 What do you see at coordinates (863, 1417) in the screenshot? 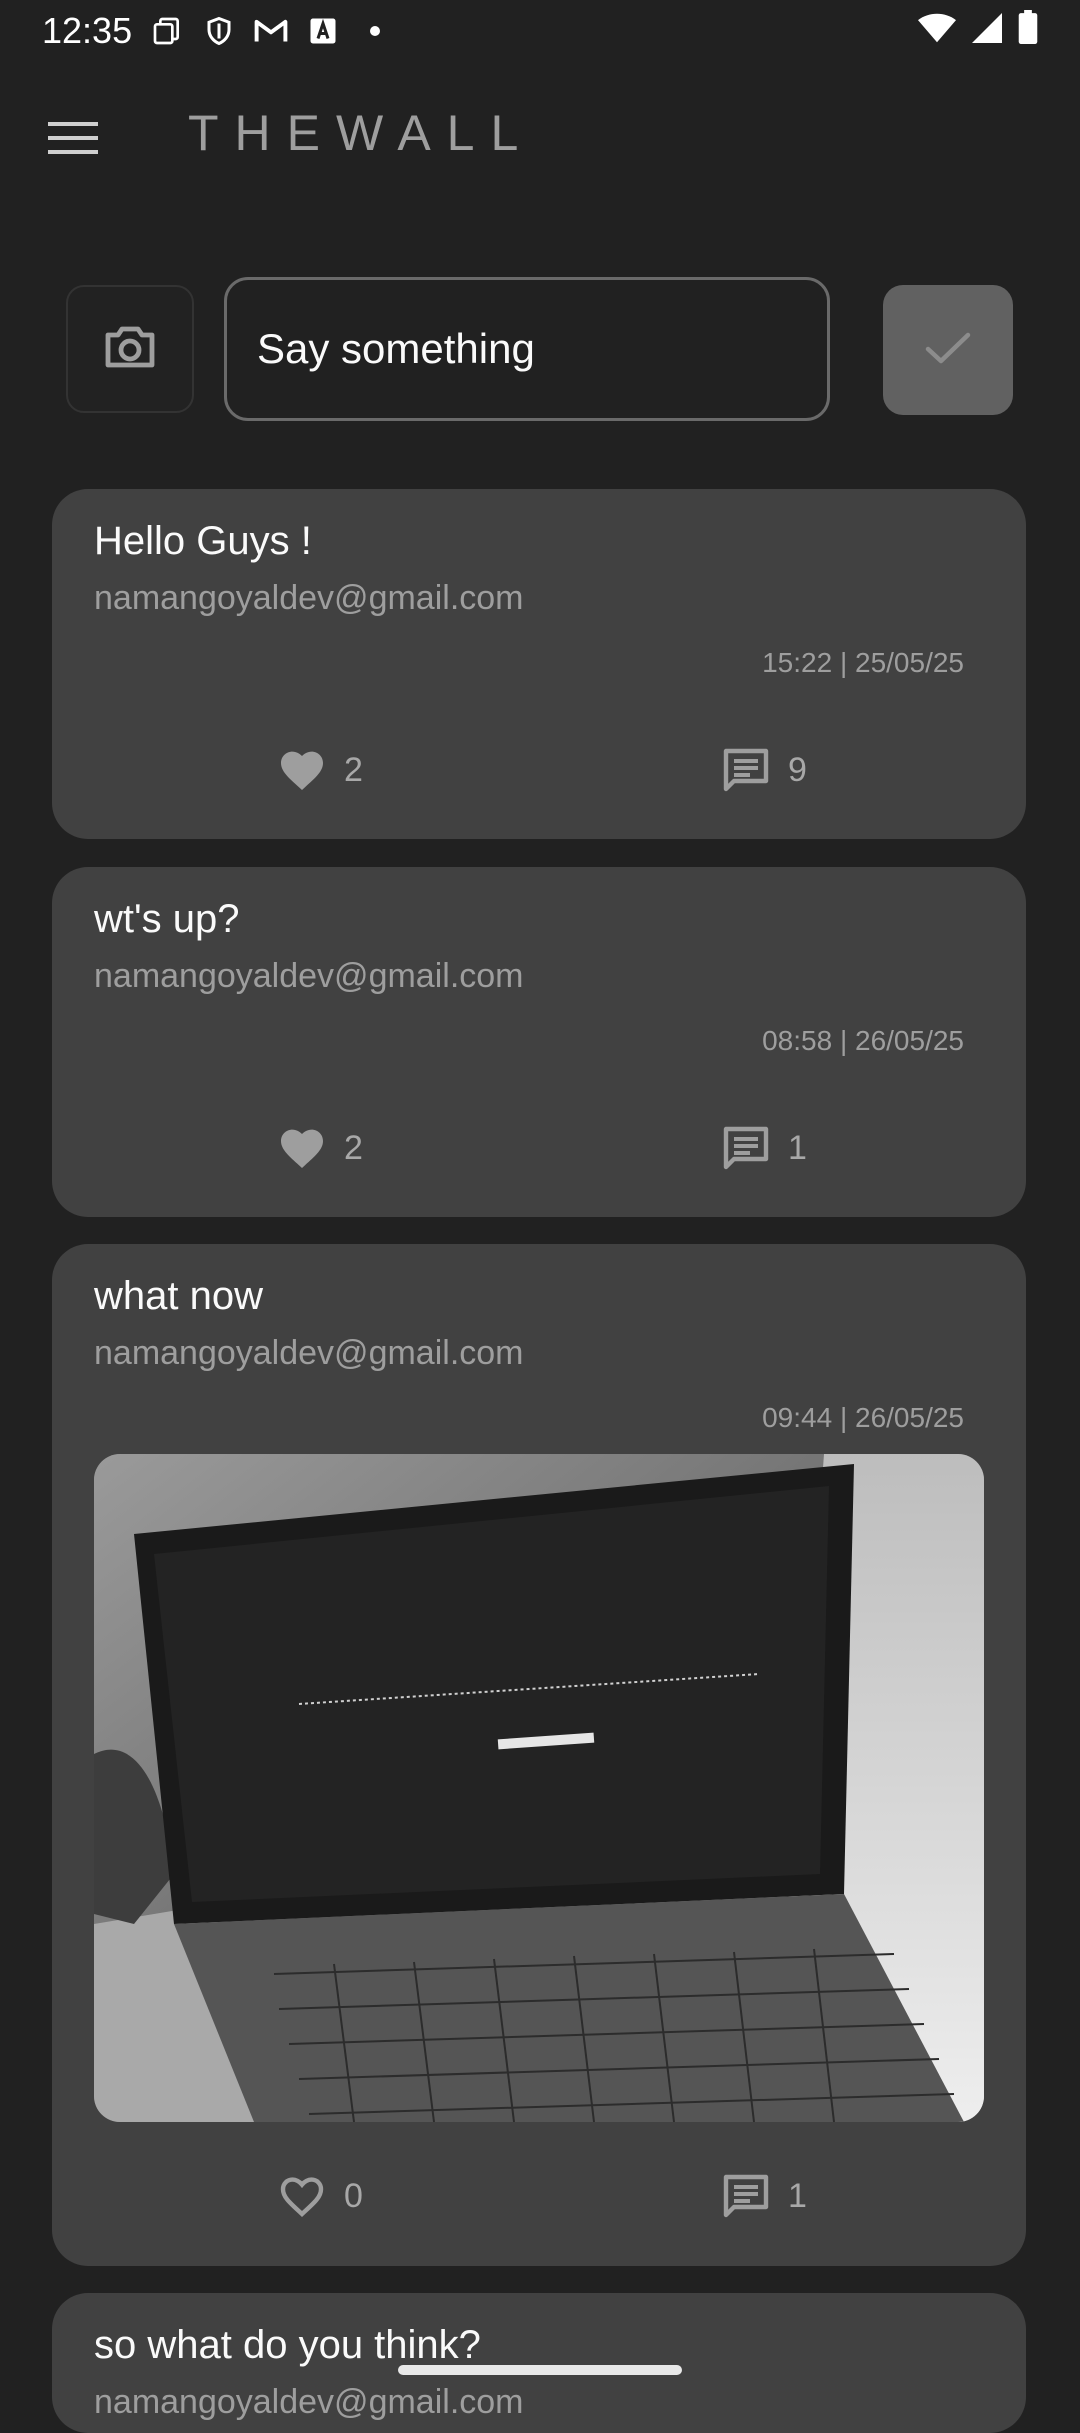
I see `post-timestamp: 09:44 | 26/05/25` at bounding box center [863, 1417].